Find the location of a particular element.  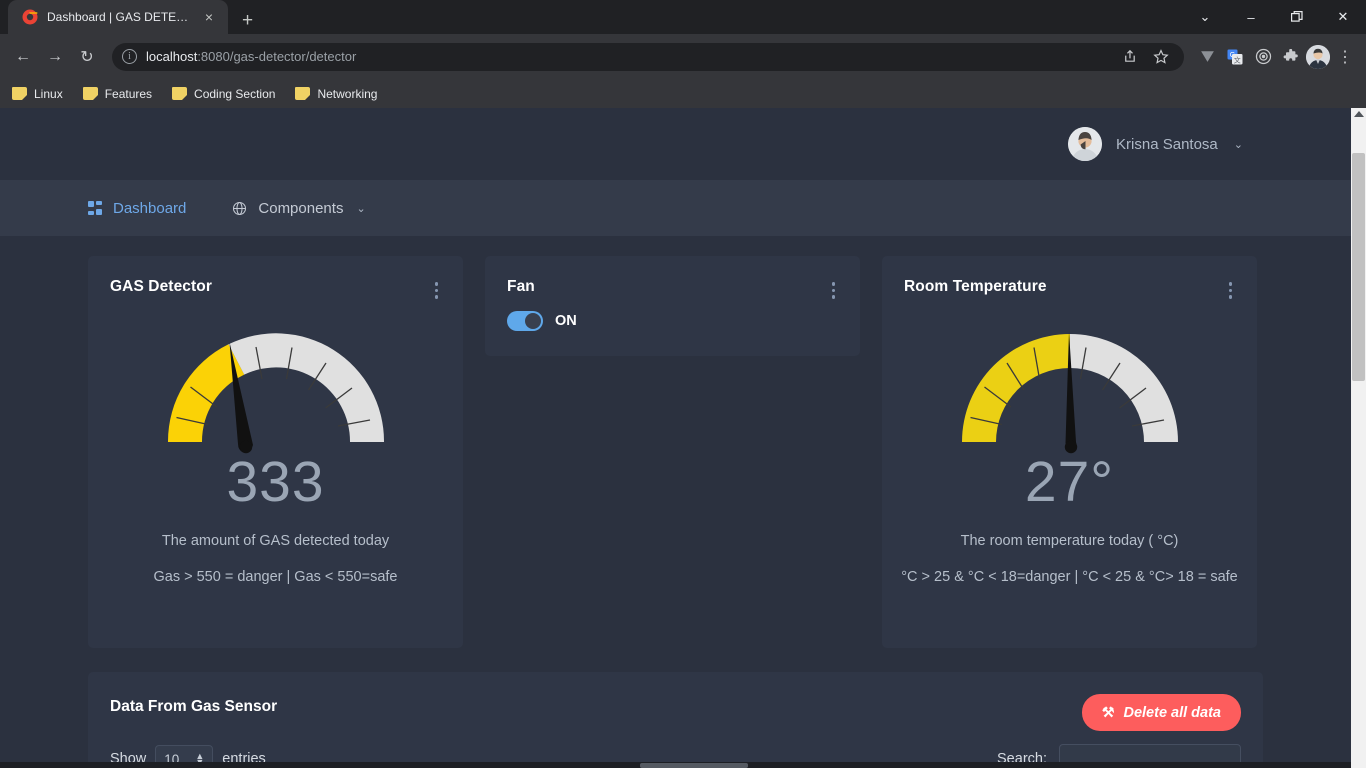

gas-sub-caption: Gas > 550 = danger | Gas < 550=safe is located at coordinates (275, 576).